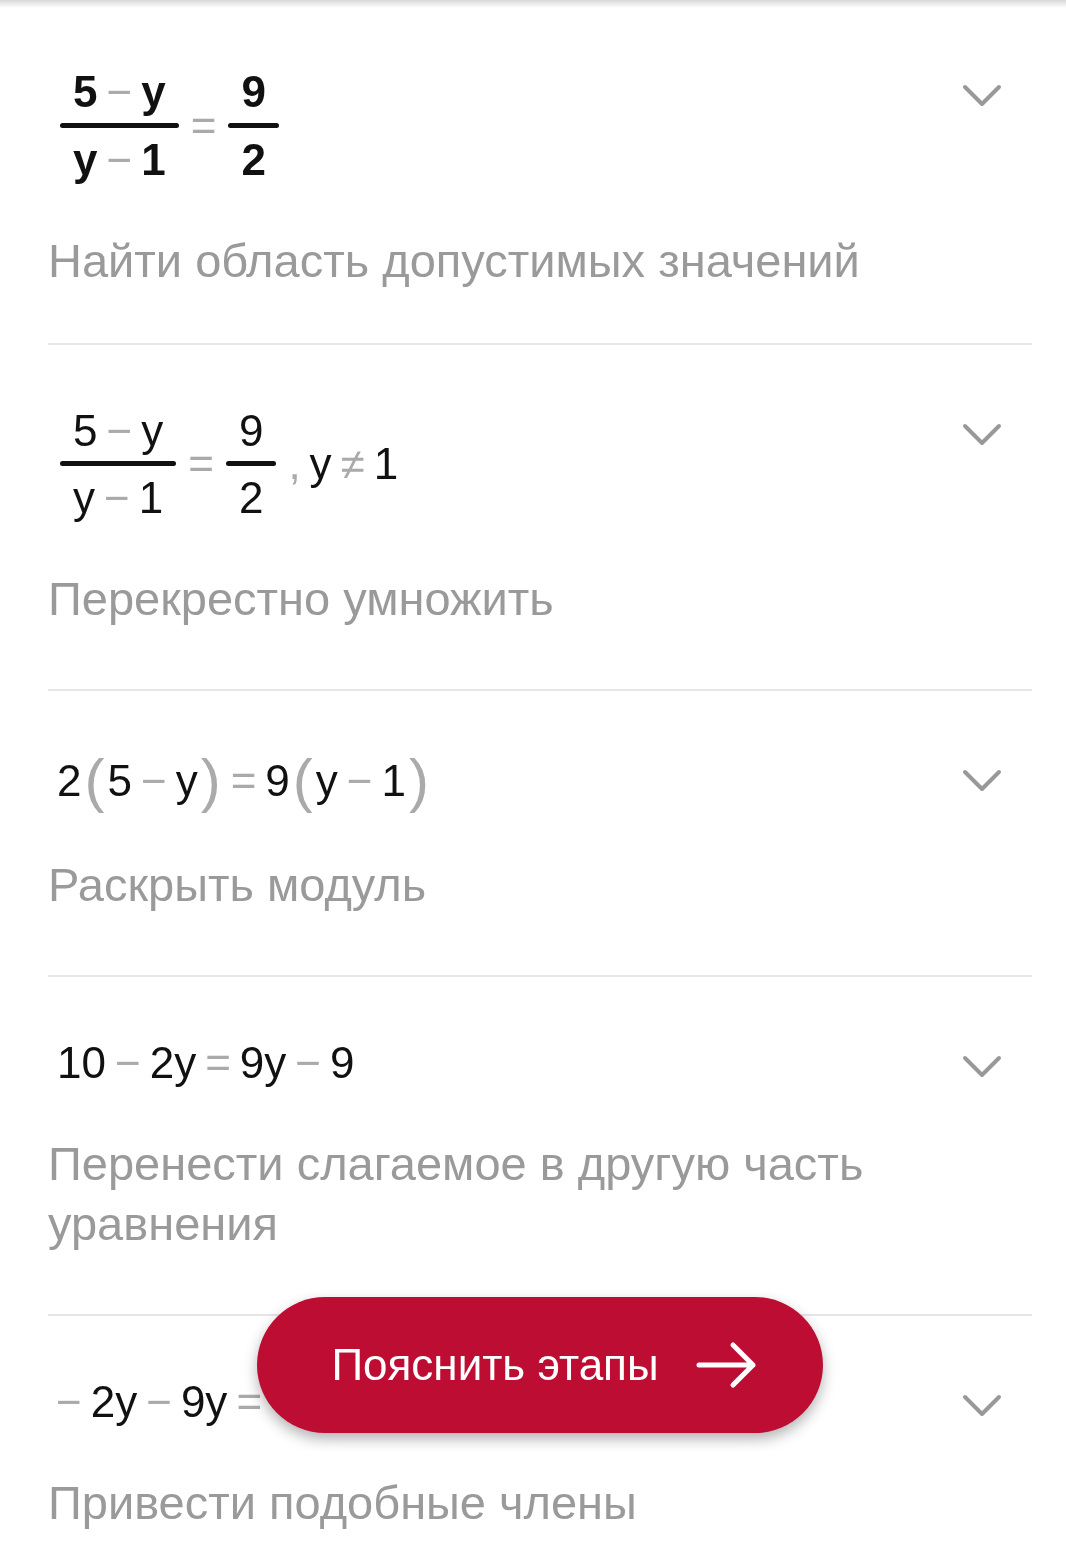  Describe the element at coordinates (238, 885) in the screenshot. I see `step-description: Раскрыть модуль` at that location.